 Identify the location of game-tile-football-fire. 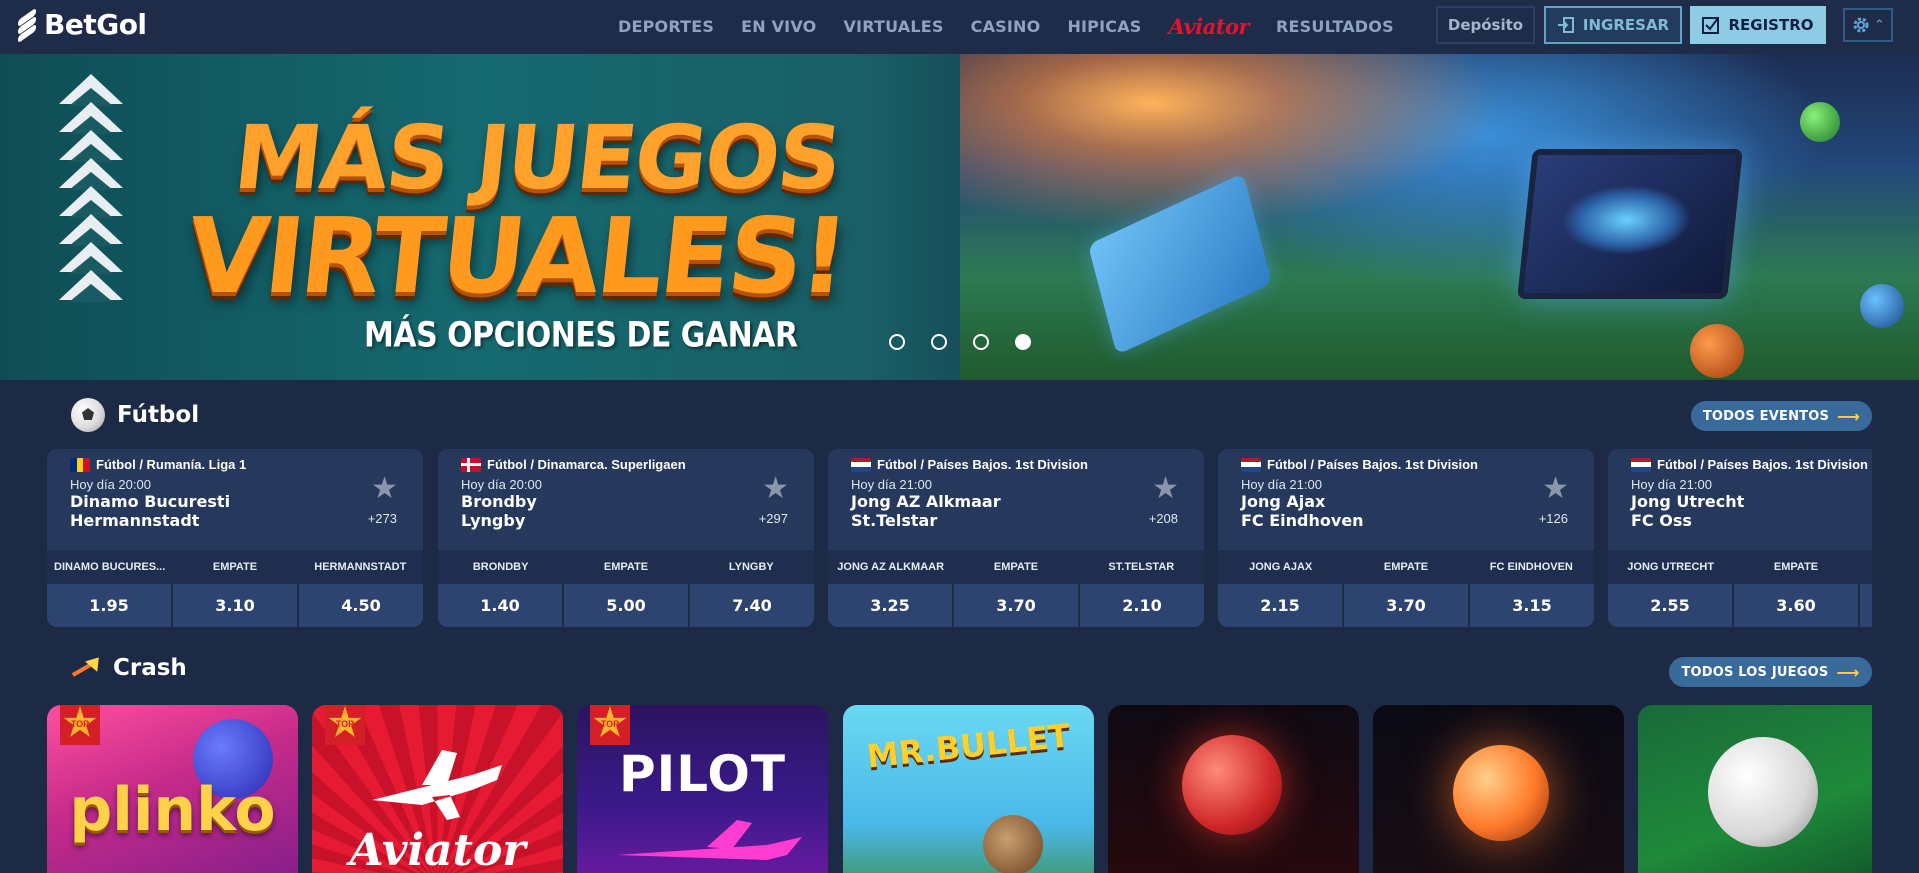
(1498, 789).